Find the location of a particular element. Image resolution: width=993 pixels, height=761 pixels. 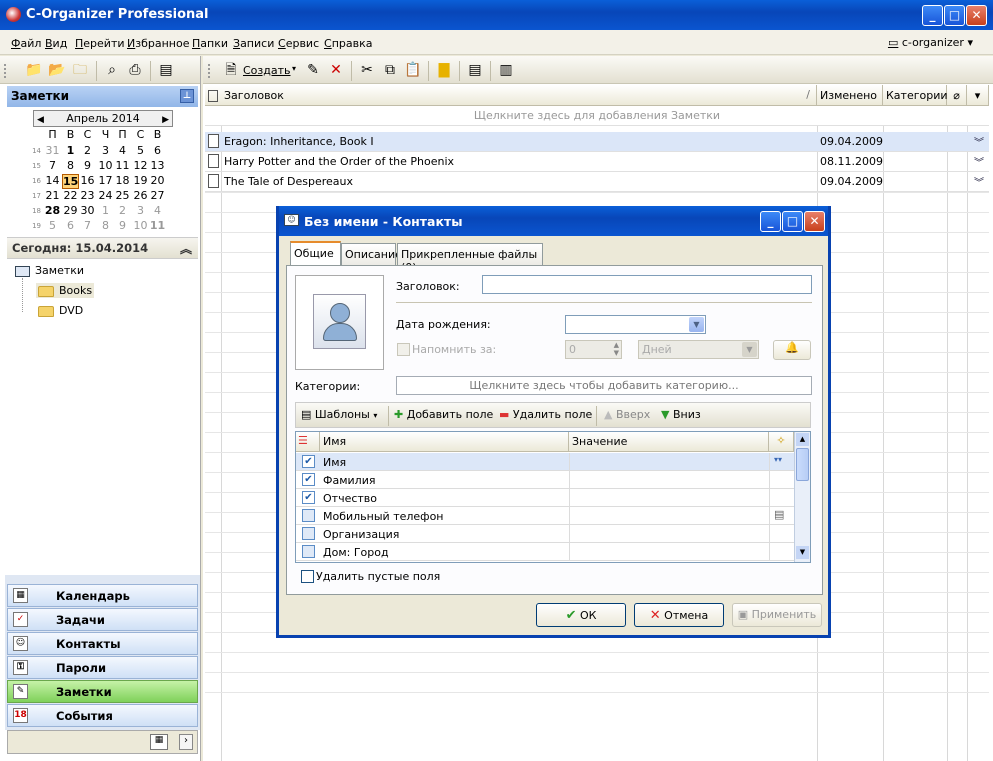

calendar-day: 26 is located at coordinates (140, 195).